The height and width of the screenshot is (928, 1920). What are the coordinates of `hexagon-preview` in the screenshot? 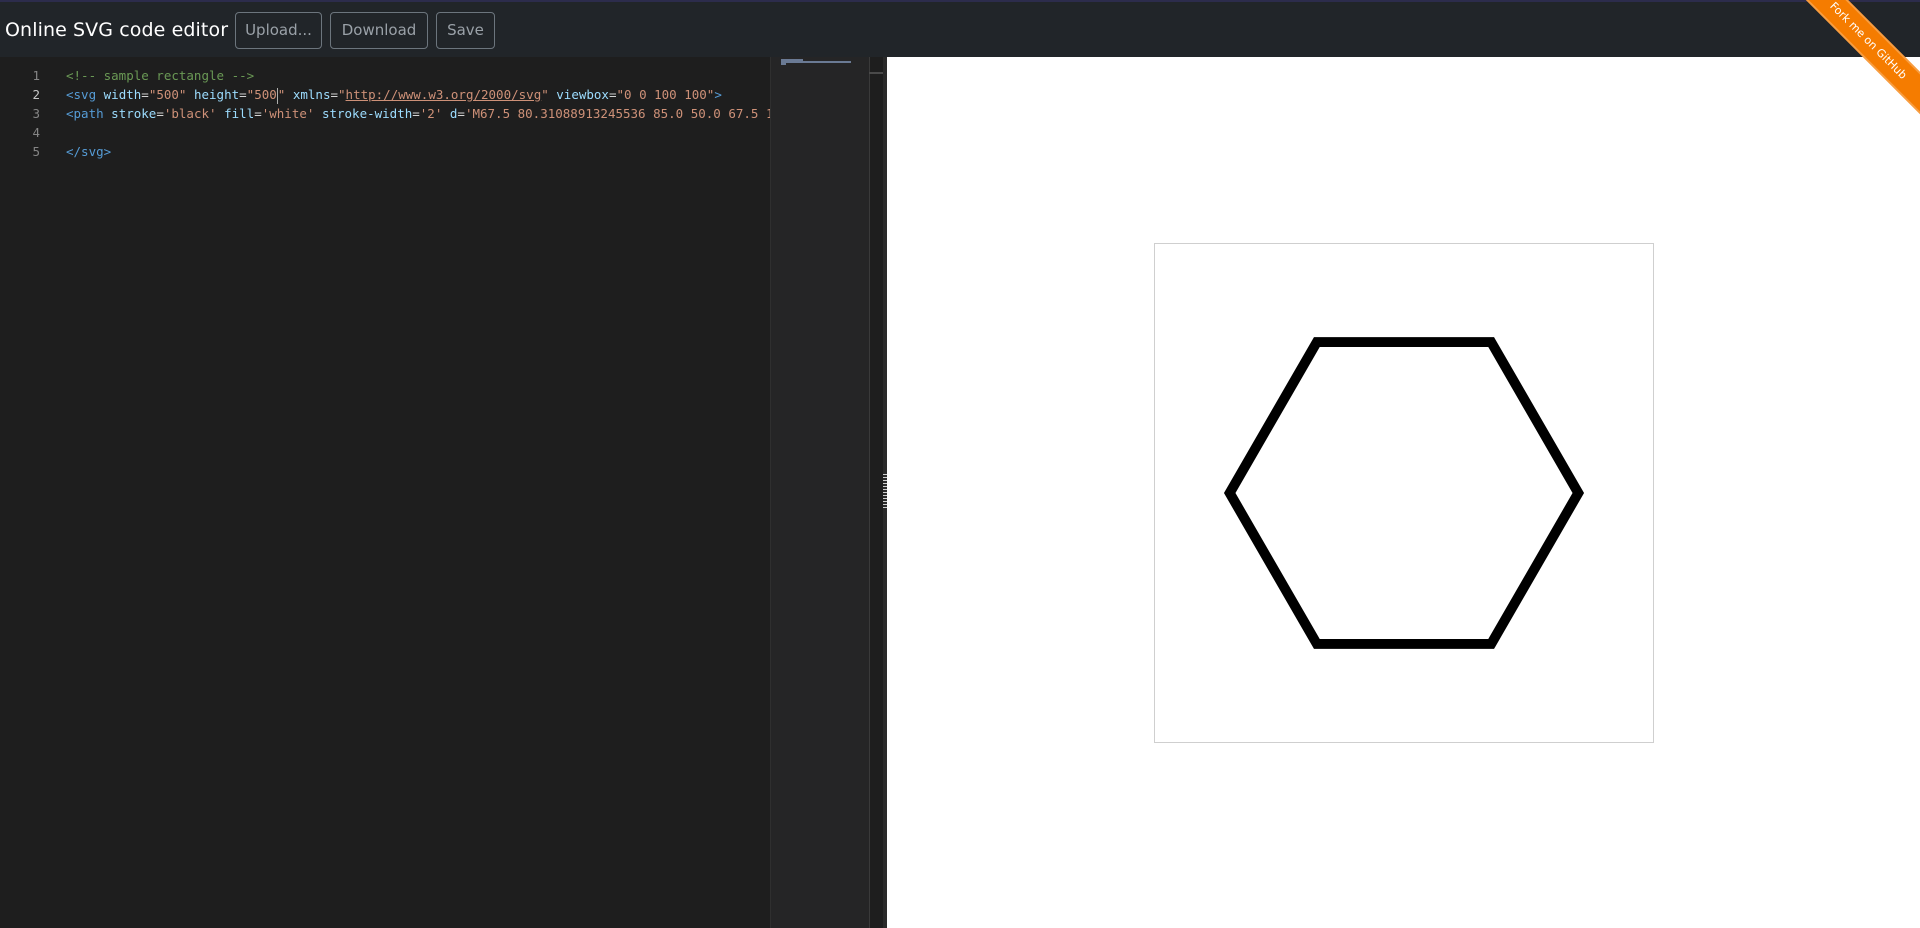 It's located at (1404, 493).